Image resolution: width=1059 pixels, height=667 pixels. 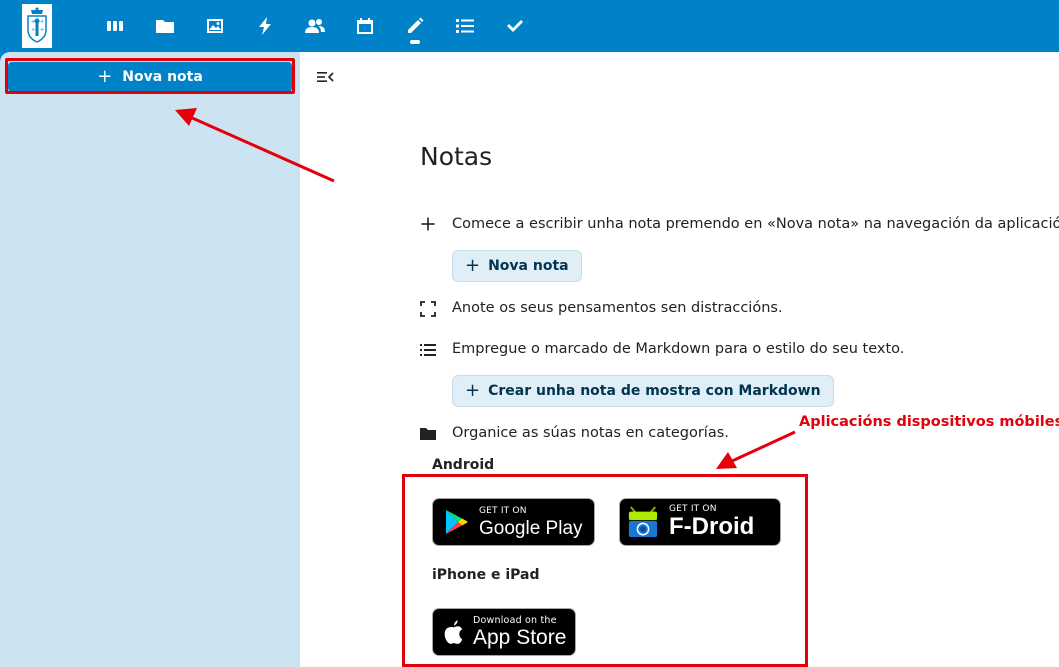 What do you see at coordinates (428, 350) in the screenshot?
I see `list-icon` at bounding box center [428, 350].